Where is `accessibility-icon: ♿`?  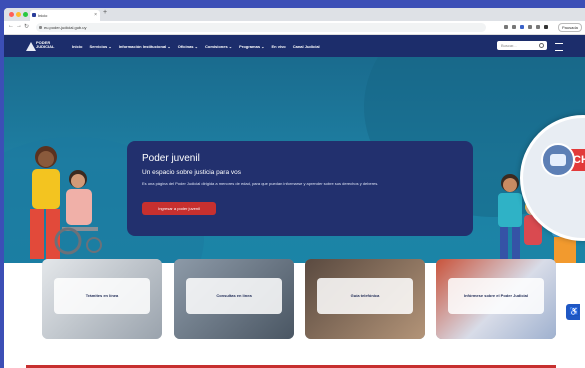 accessibility-icon: ♿ is located at coordinates (574, 311).